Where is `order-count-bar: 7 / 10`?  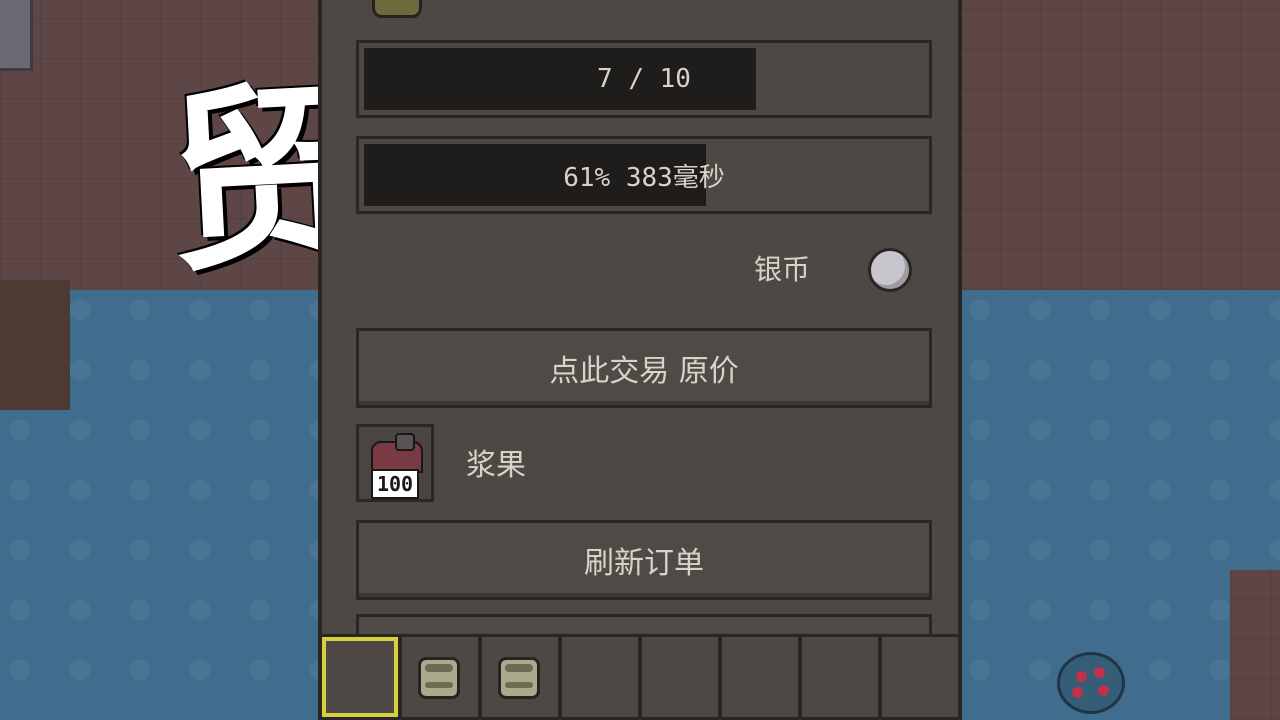
order-count-bar: 7 / 10 is located at coordinates (644, 79).